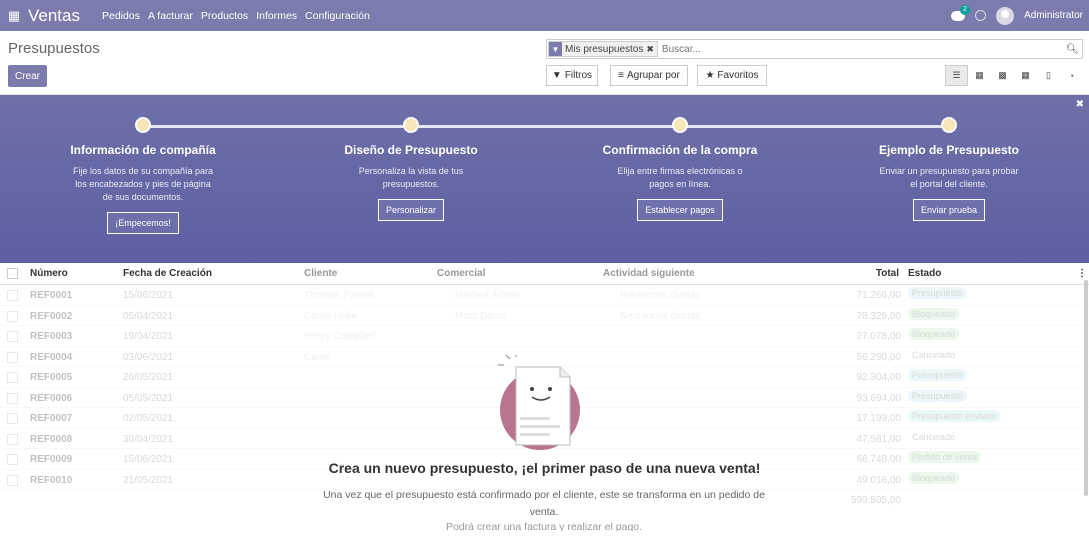  Describe the element at coordinates (1025, 75) in the screenshot. I see `pivot-view-icon: ▦` at that location.